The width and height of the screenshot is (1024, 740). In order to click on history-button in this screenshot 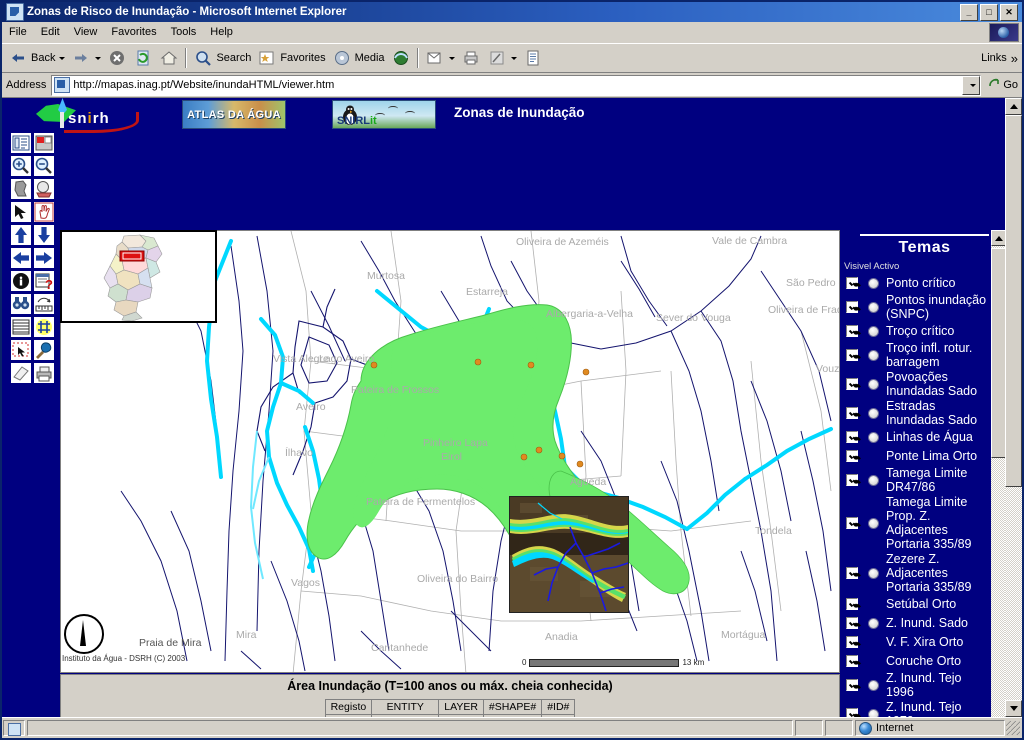, I will do `click(401, 58)`.